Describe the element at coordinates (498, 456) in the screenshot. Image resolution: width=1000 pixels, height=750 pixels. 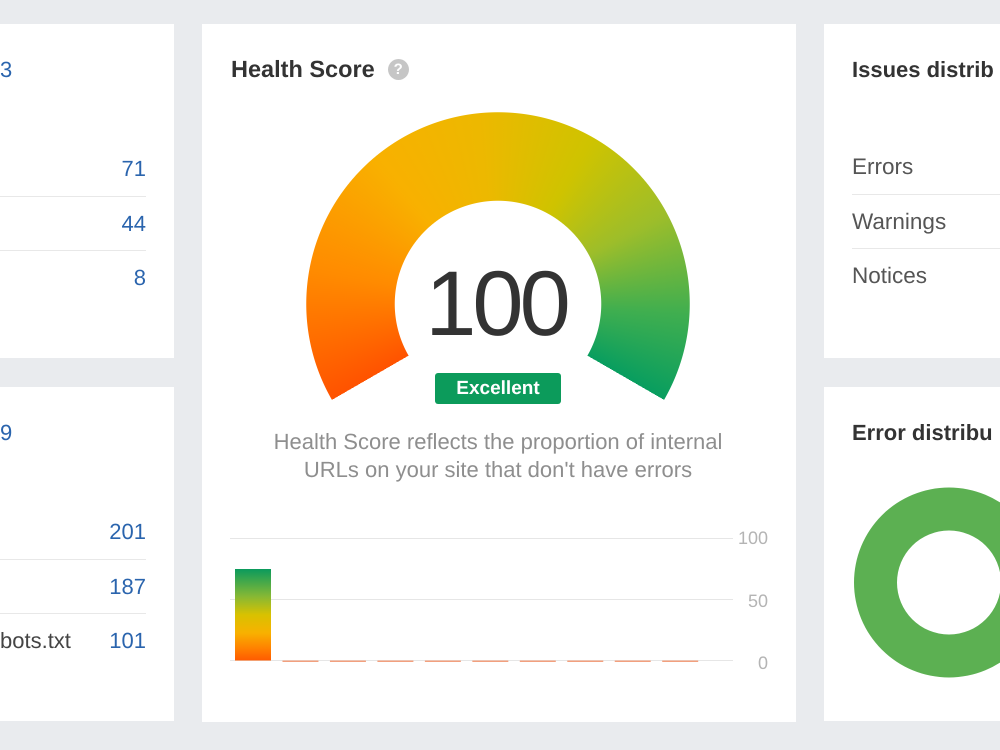
I see `description-text: Health Score reflects the proportion of internal URLs on your site that don't have errors` at that location.